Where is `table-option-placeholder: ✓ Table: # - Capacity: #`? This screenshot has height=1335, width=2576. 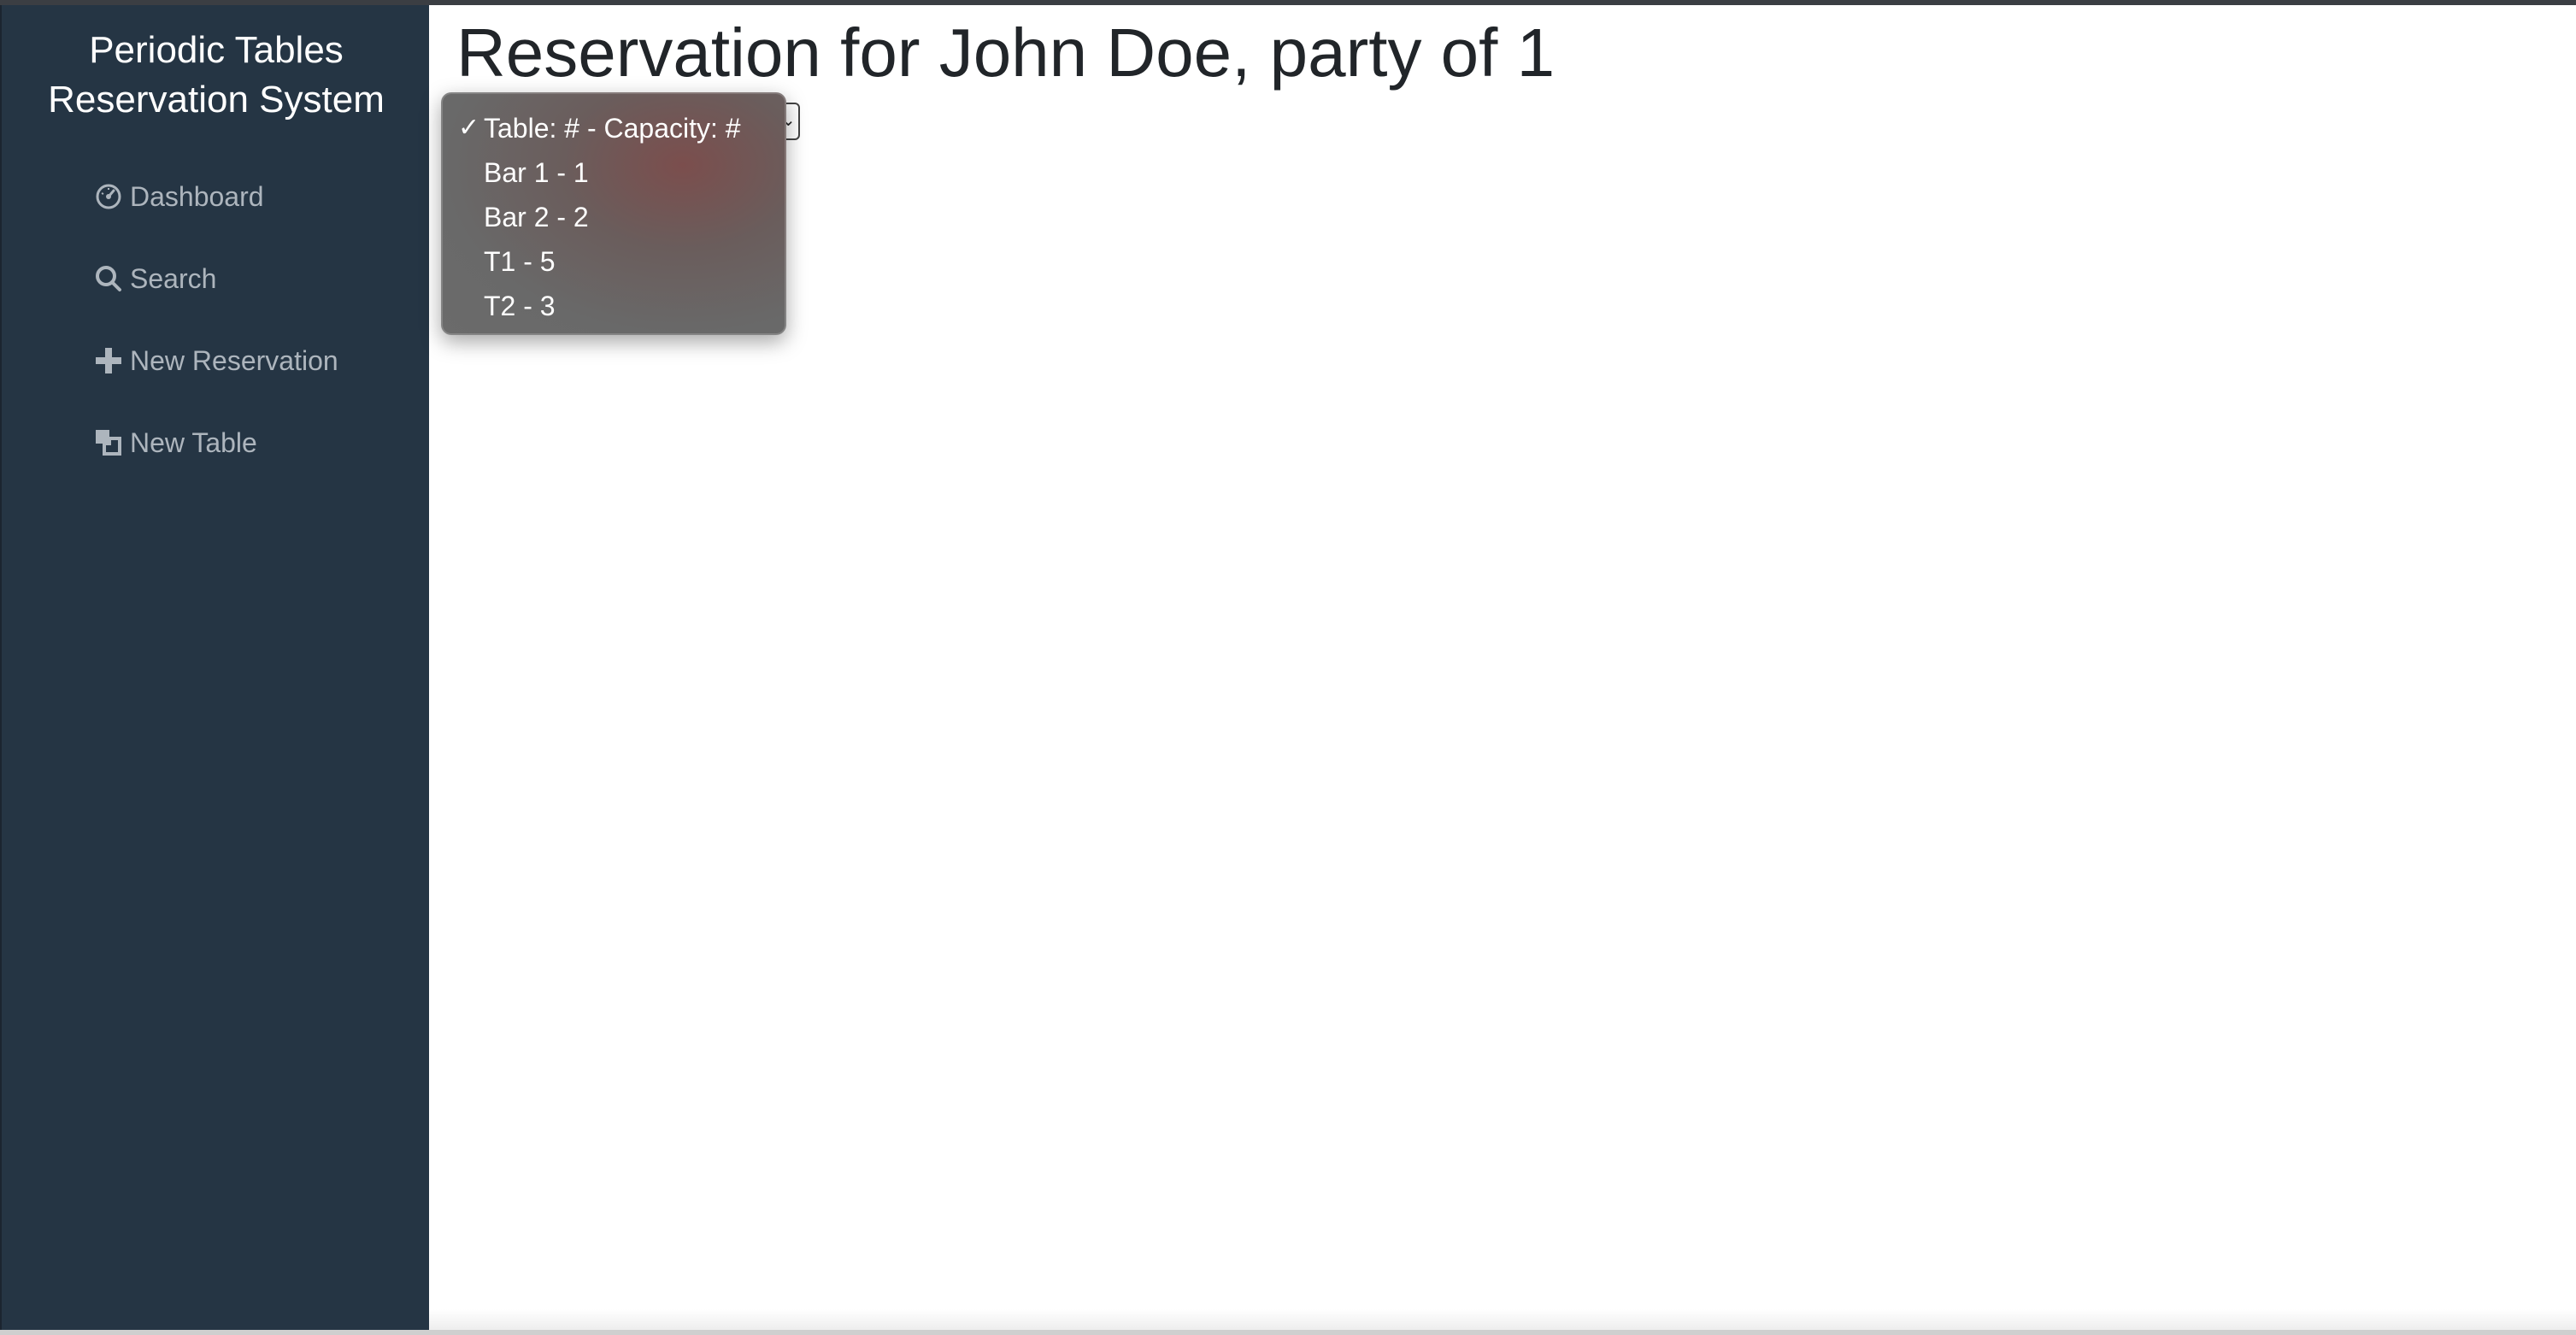 table-option-placeholder: ✓ Table: # - Capacity: # is located at coordinates (613, 128).